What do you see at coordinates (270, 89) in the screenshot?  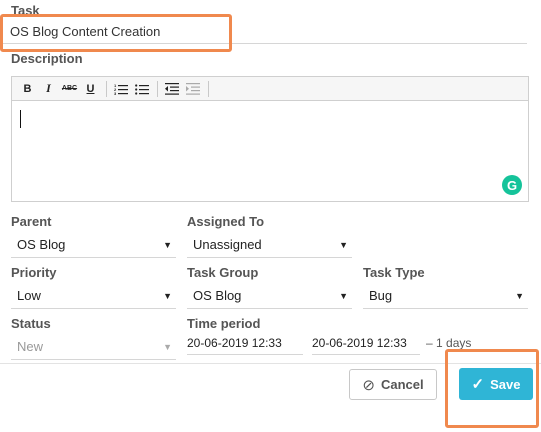 I see `editor-toolbar: B I ABC U 123` at bounding box center [270, 89].